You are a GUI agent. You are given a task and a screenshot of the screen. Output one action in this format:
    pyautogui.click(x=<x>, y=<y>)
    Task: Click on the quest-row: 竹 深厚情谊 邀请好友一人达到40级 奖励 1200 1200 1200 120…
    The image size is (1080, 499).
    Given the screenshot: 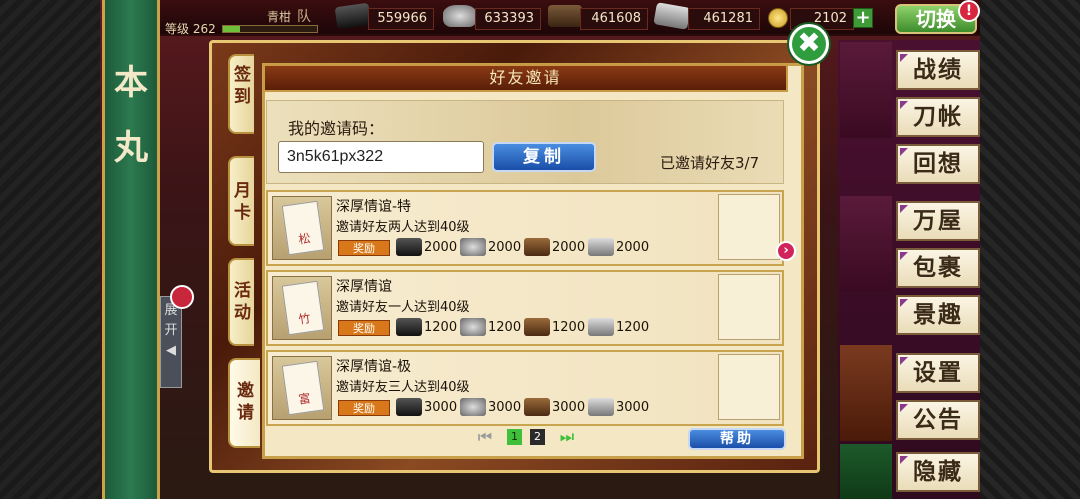 What is the action you would take?
    pyautogui.click(x=525, y=308)
    